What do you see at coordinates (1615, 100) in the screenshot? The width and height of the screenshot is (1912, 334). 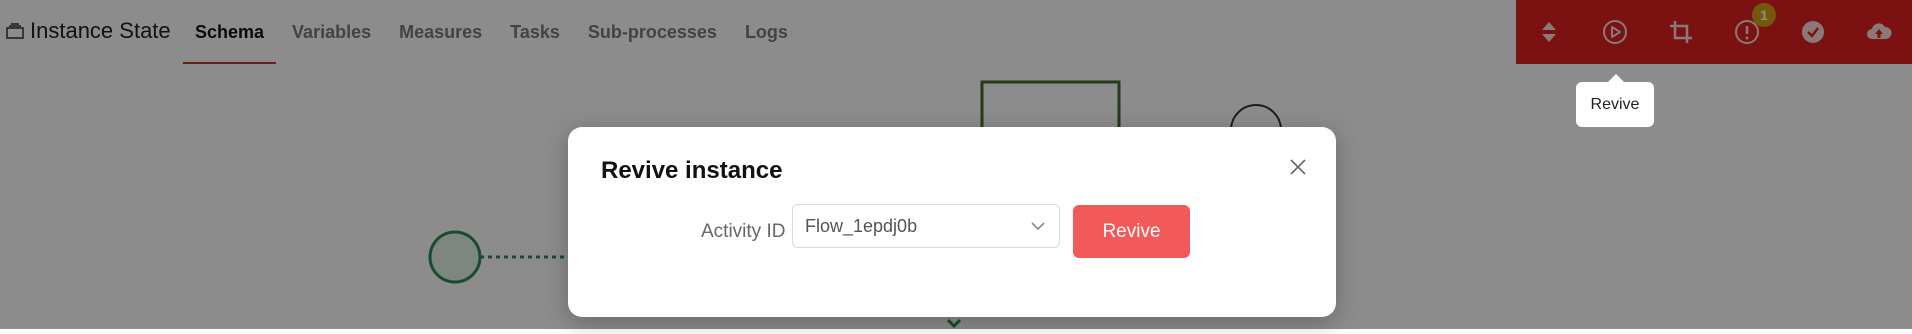 I see `revive-tooltip: Revive` at bounding box center [1615, 100].